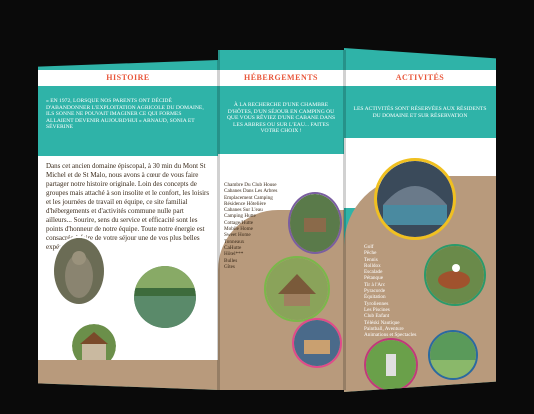  What do you see at coordinates (415, 199) in the screenshot?
I see `pool-dome-photo` at bounding box center [415, 199].